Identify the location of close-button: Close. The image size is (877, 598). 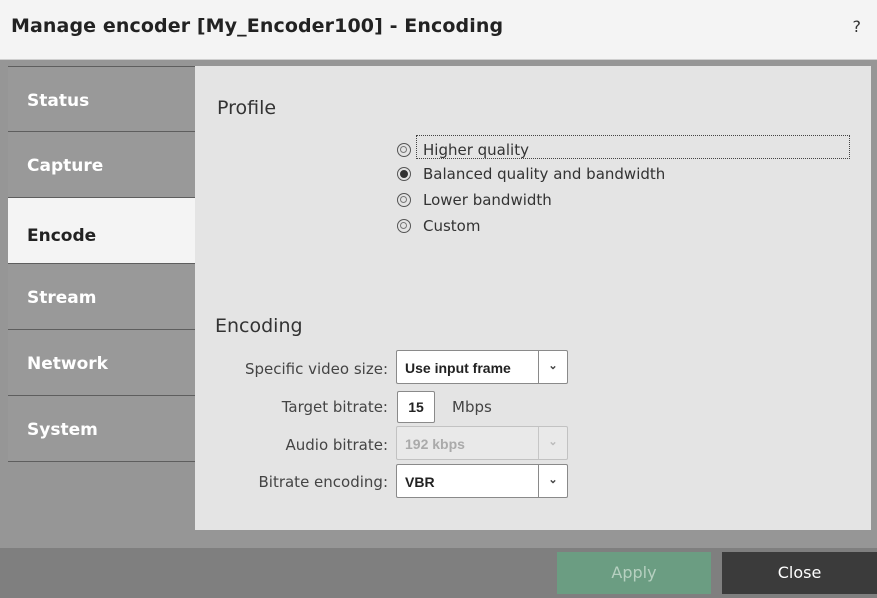
(799, 573).